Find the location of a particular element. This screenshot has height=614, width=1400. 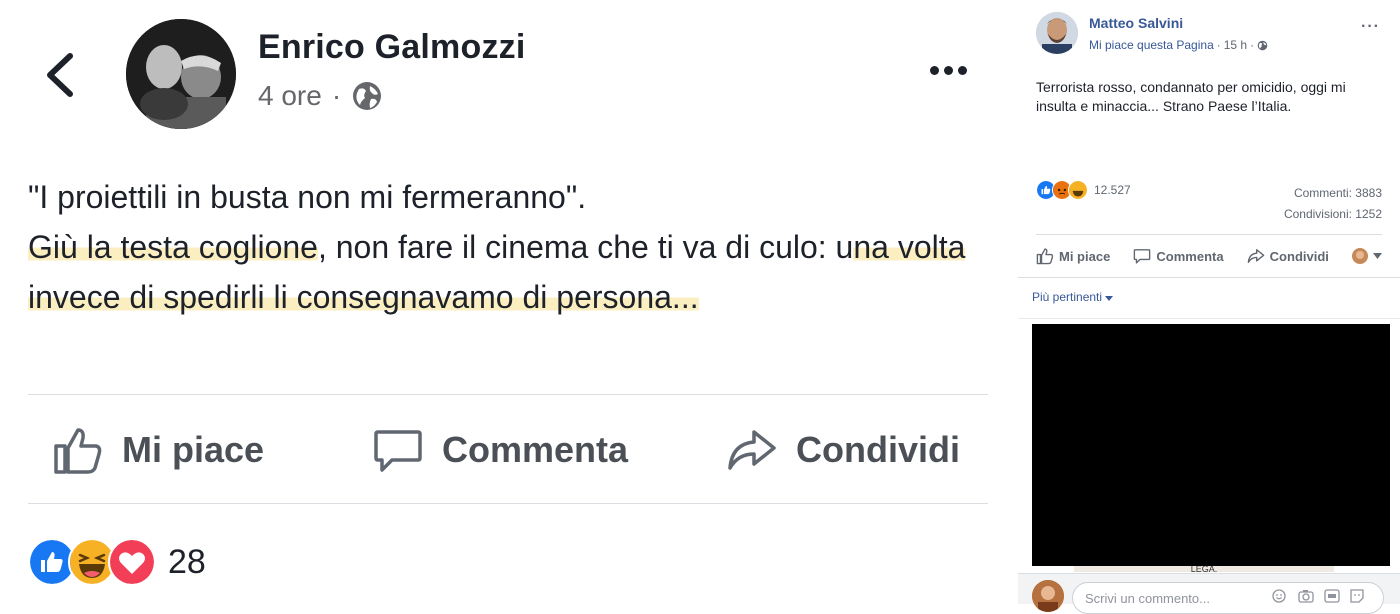

back-chevron-icon is located at coordinates (59, 75).